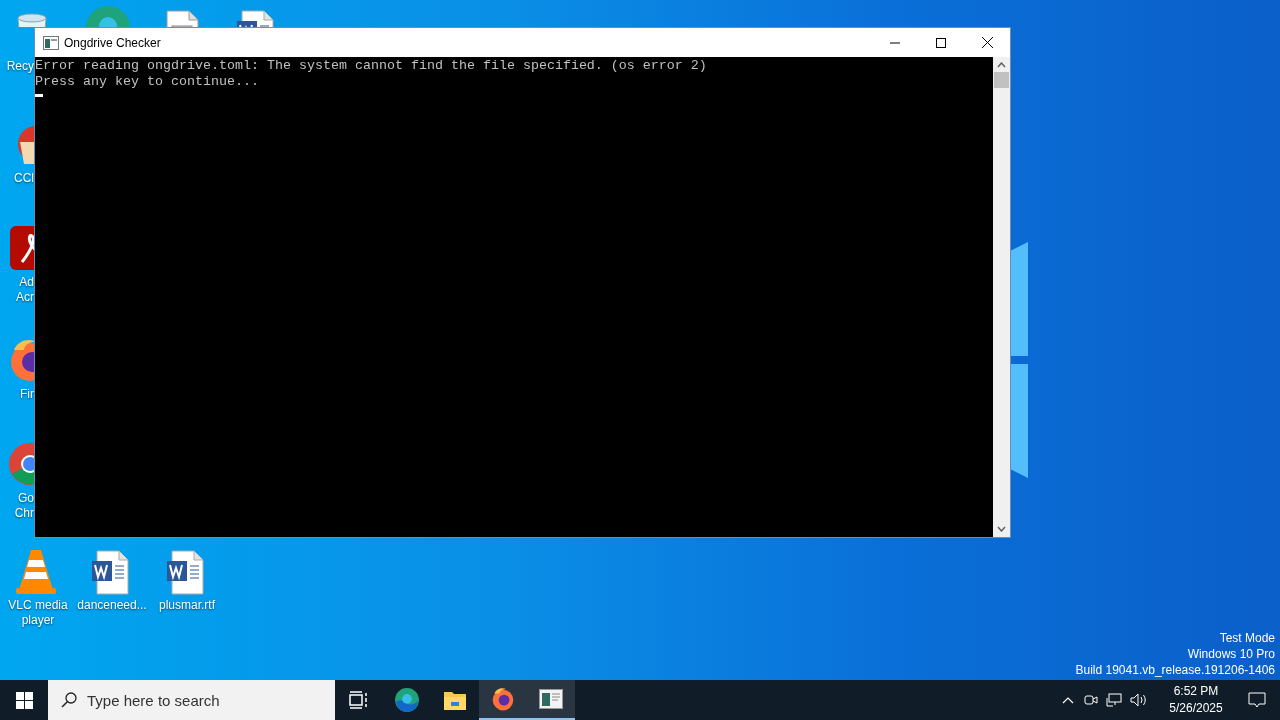  I want to click on task-view-icon, so click(359, 700).